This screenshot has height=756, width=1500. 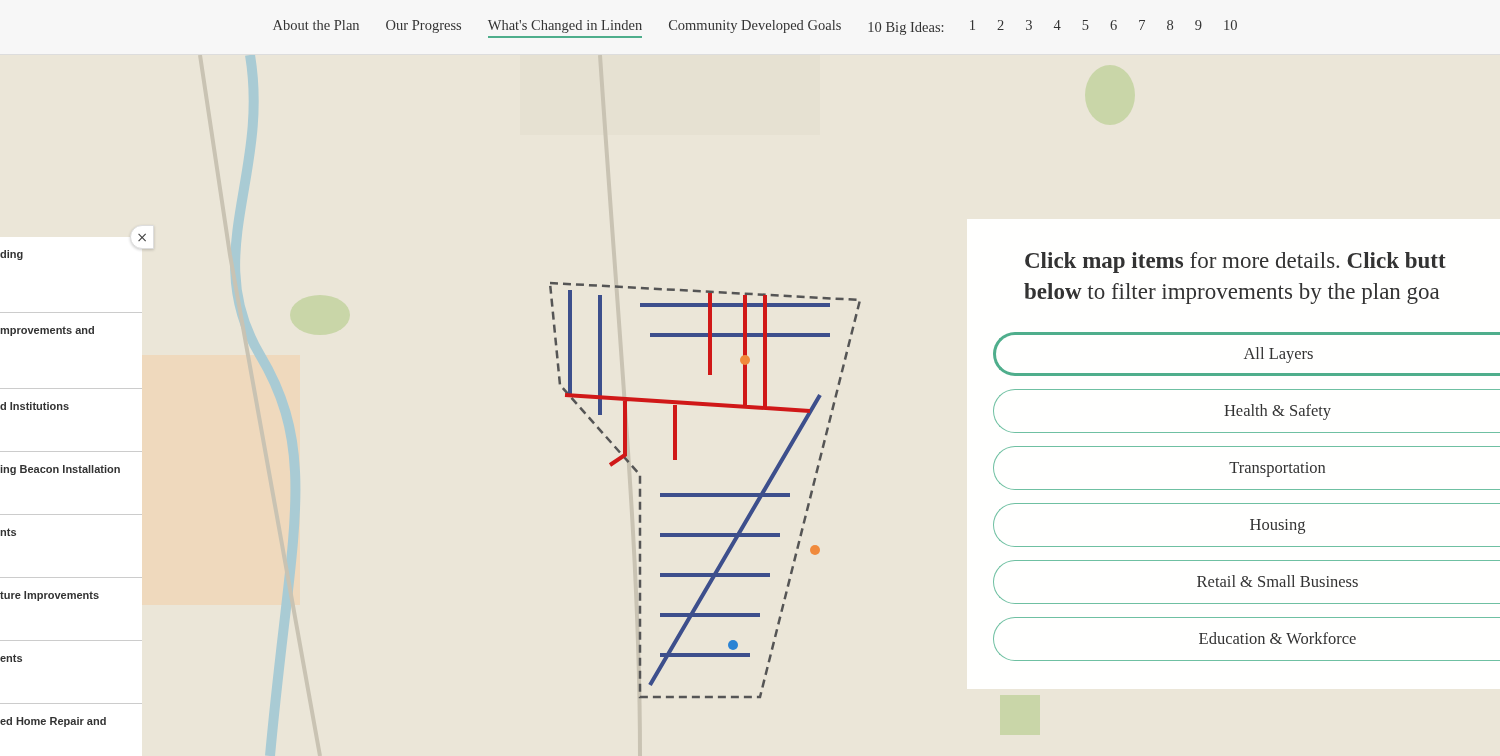 What do you see at coordinates (565, 27) in the screenshot?
I see `nav-link: What's Changed in Linden` at bounding box center [565, 27].